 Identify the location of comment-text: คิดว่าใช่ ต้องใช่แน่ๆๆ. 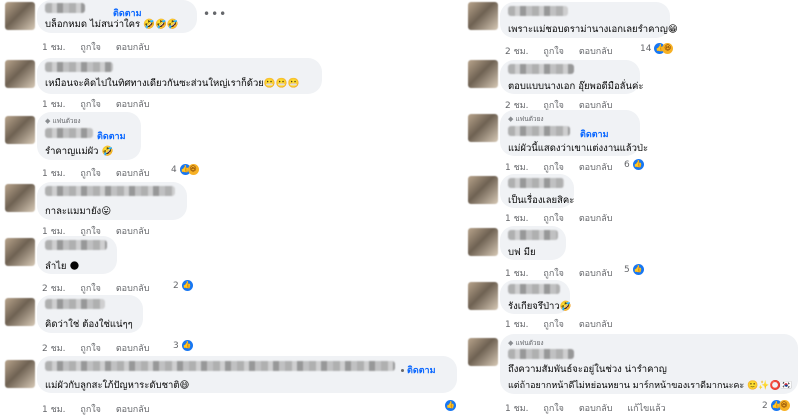
(89, 324).